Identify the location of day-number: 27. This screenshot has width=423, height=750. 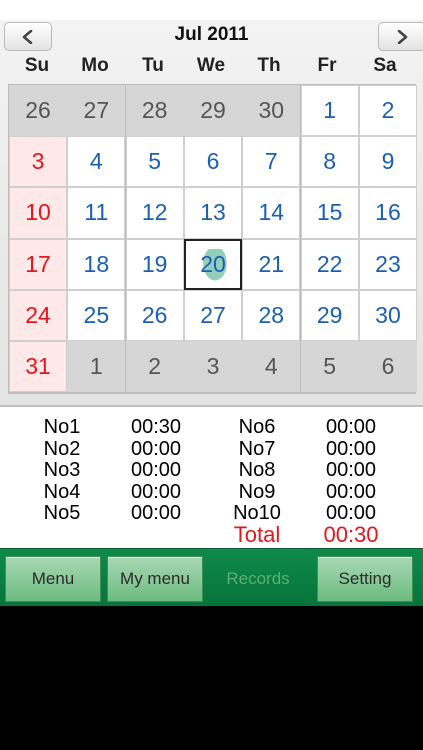
(213, 314).